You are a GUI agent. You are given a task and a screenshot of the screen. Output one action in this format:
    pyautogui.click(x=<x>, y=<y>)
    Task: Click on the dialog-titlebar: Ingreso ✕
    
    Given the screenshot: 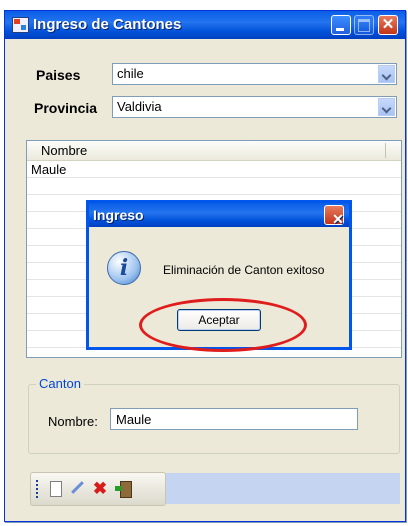 What is the action you would take?
    pyautogui.click(x=219, y=215)
    